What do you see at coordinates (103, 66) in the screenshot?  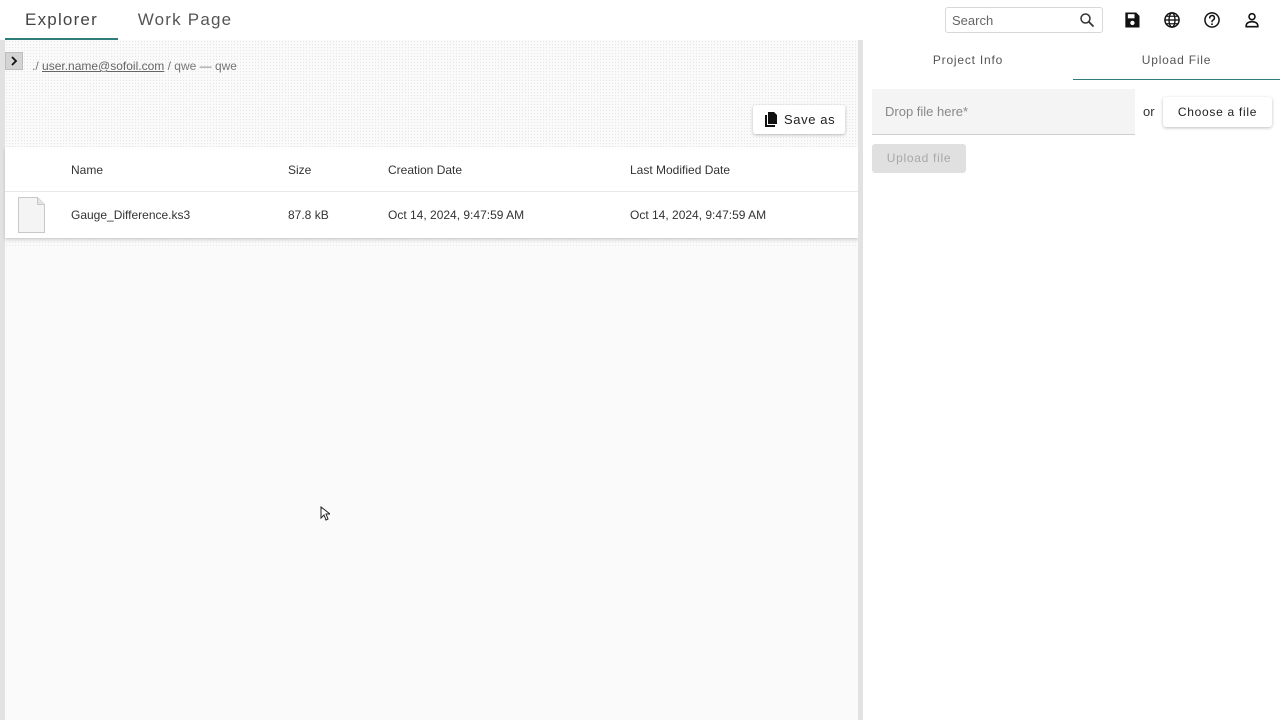 I see `breadcrumb-user-link: user.name@sofoil.com` at bounding box center [103, 66].